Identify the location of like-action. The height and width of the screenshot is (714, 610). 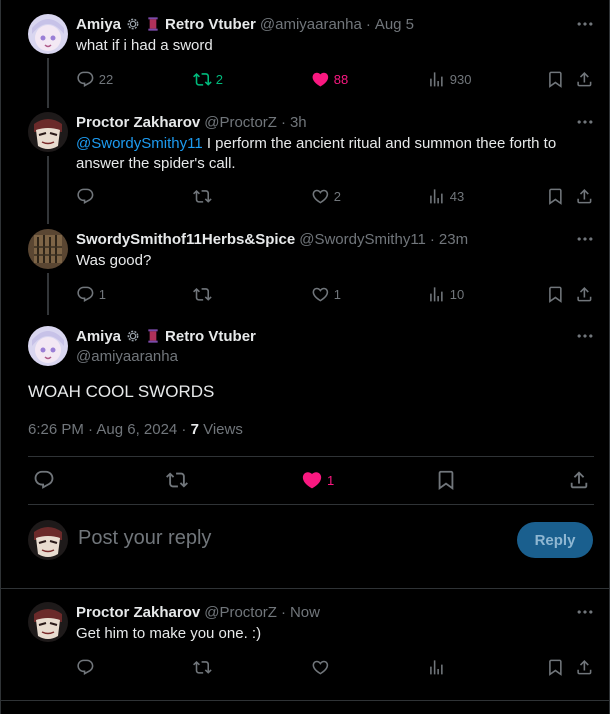
(320, 667).